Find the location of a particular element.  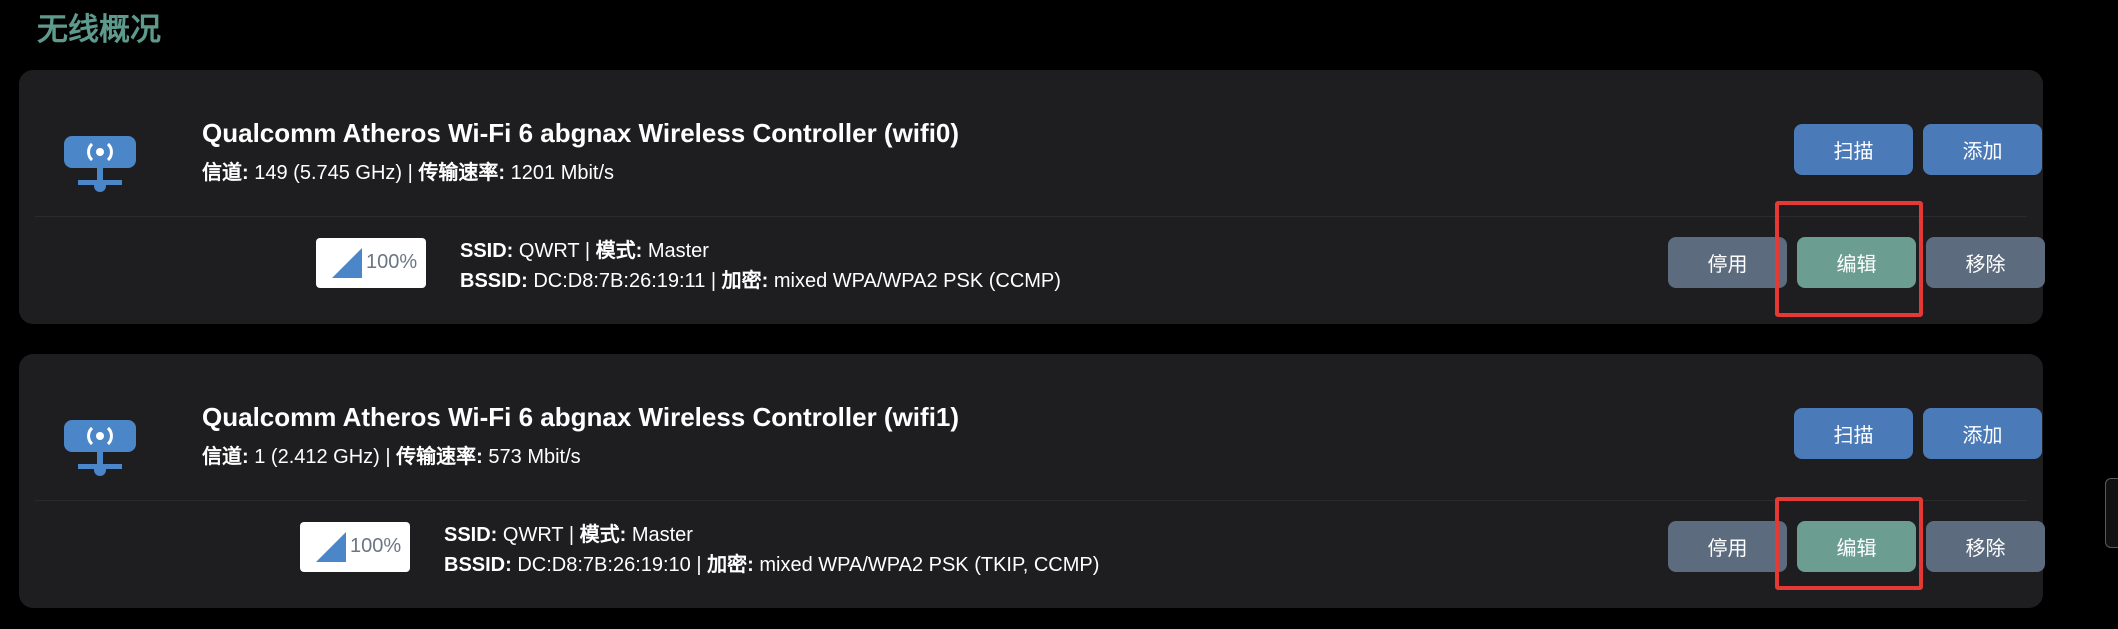

device-info: 信道: 1 (2.412 GHz) | 传输速率: 573 Mbit/s is located at coordinates (391, 457).